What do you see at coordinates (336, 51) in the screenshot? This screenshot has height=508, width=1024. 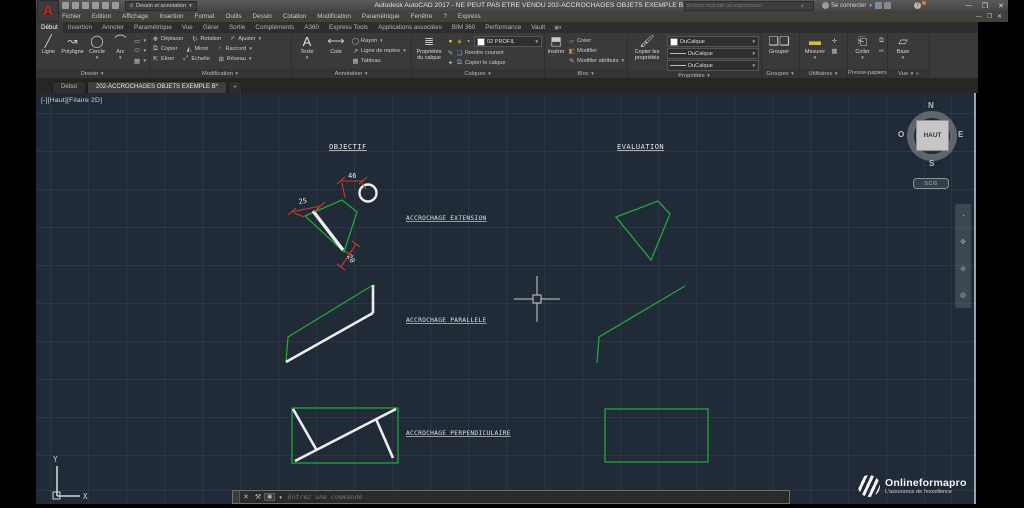 I see `cote-button: ⟷ Cote` at bounding box center [336, 51].